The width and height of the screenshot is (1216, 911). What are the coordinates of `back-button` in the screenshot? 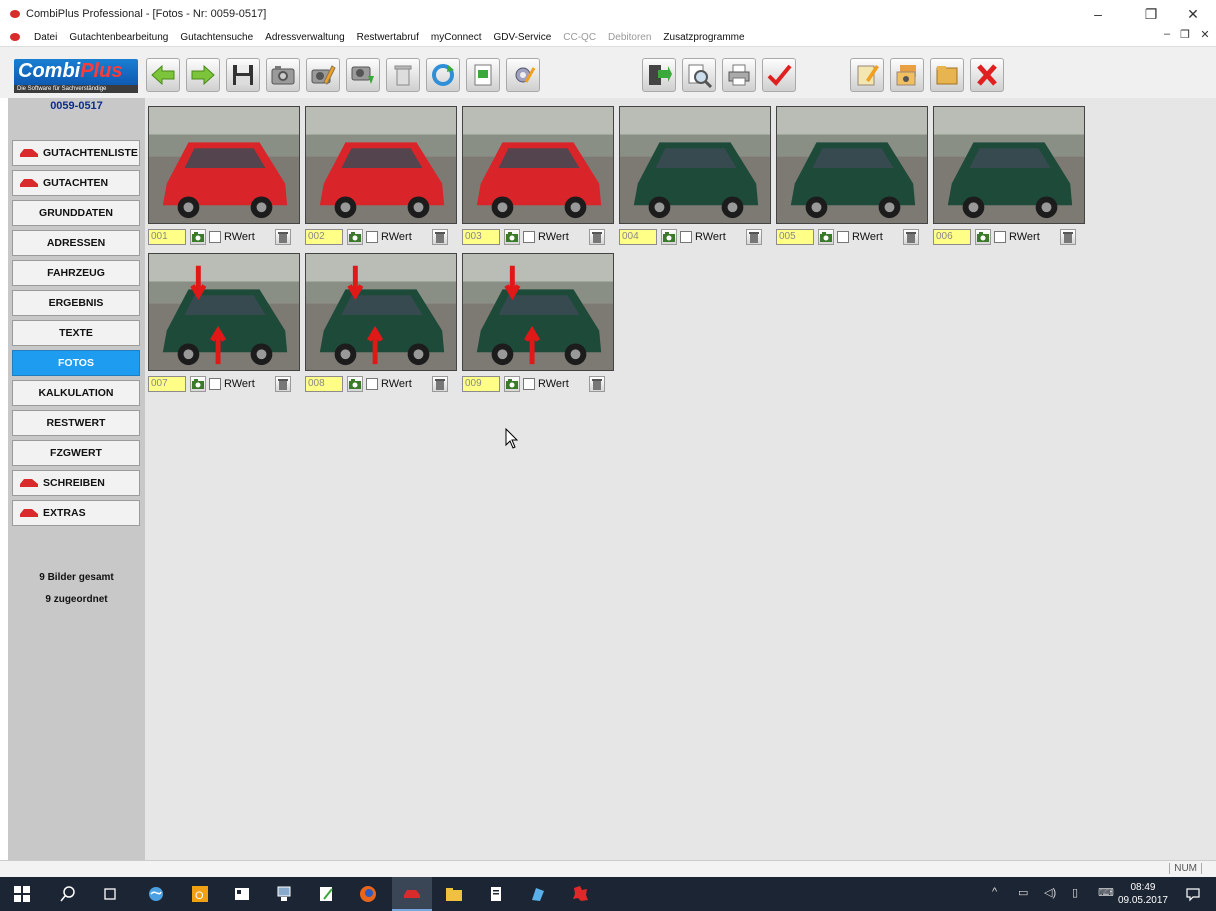 It's located at (163, 75).